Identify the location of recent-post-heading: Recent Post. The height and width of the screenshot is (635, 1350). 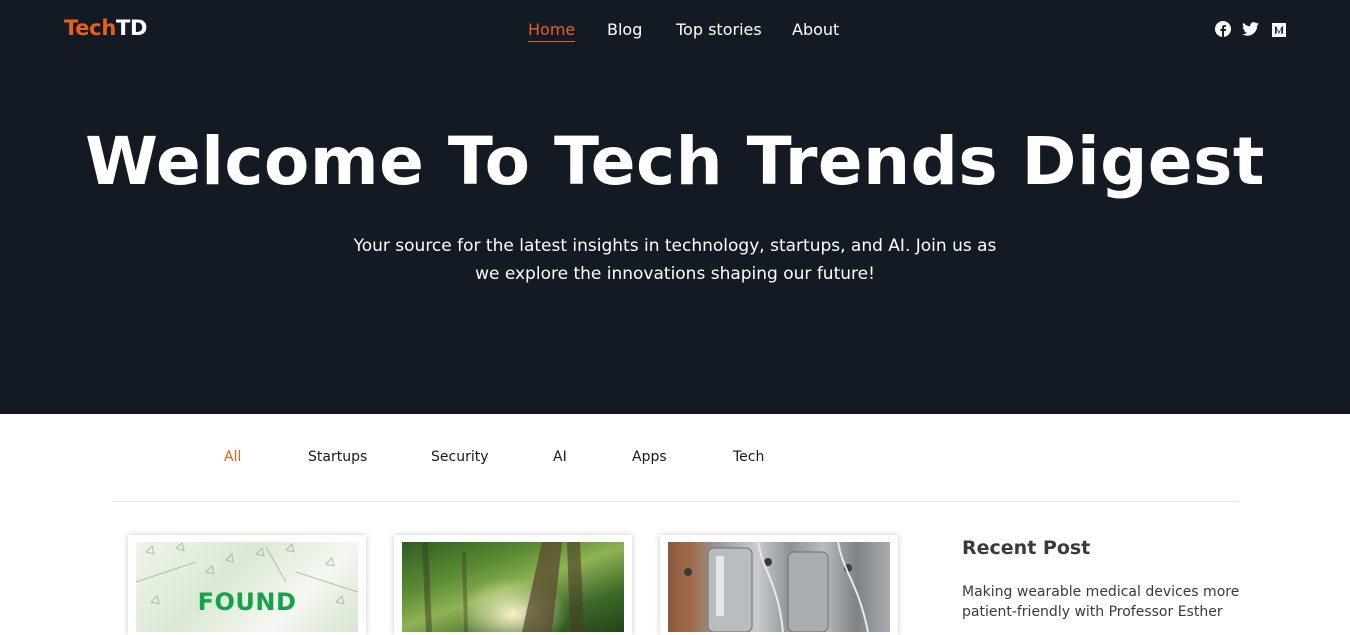
(1026, 548).